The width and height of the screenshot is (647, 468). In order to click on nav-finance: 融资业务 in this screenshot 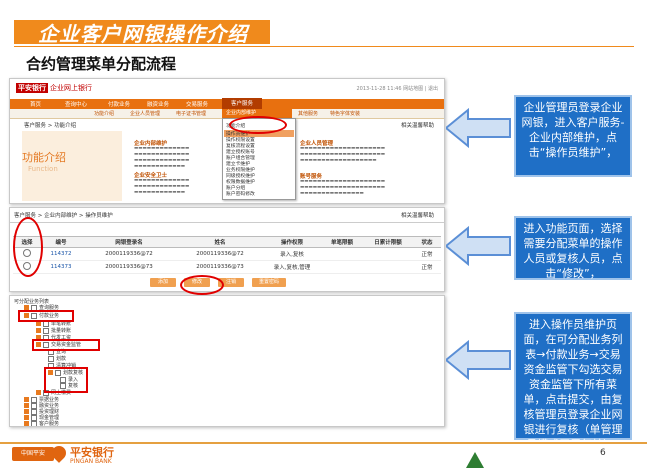, I will do `click(158, 104)`.